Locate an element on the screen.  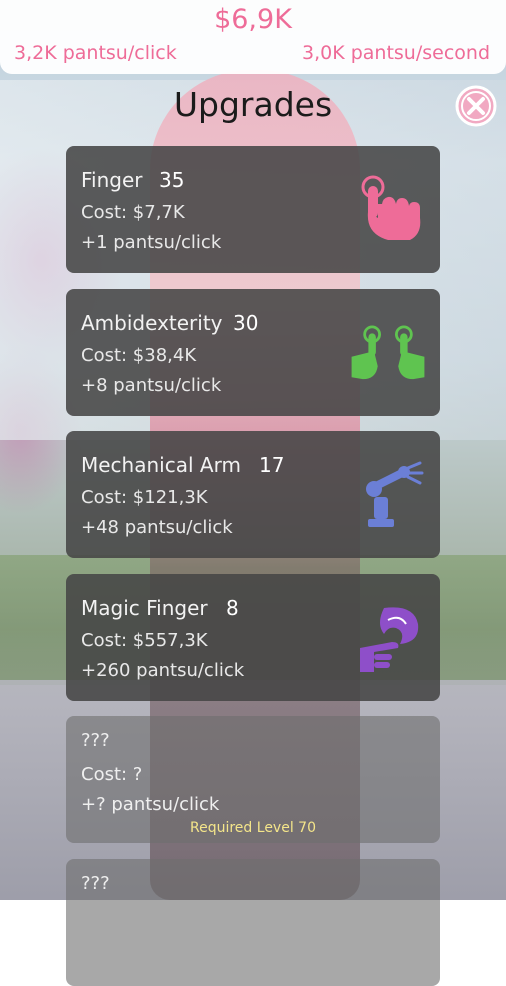
upgrade-level: 17 is located at coordinates (272, 465).